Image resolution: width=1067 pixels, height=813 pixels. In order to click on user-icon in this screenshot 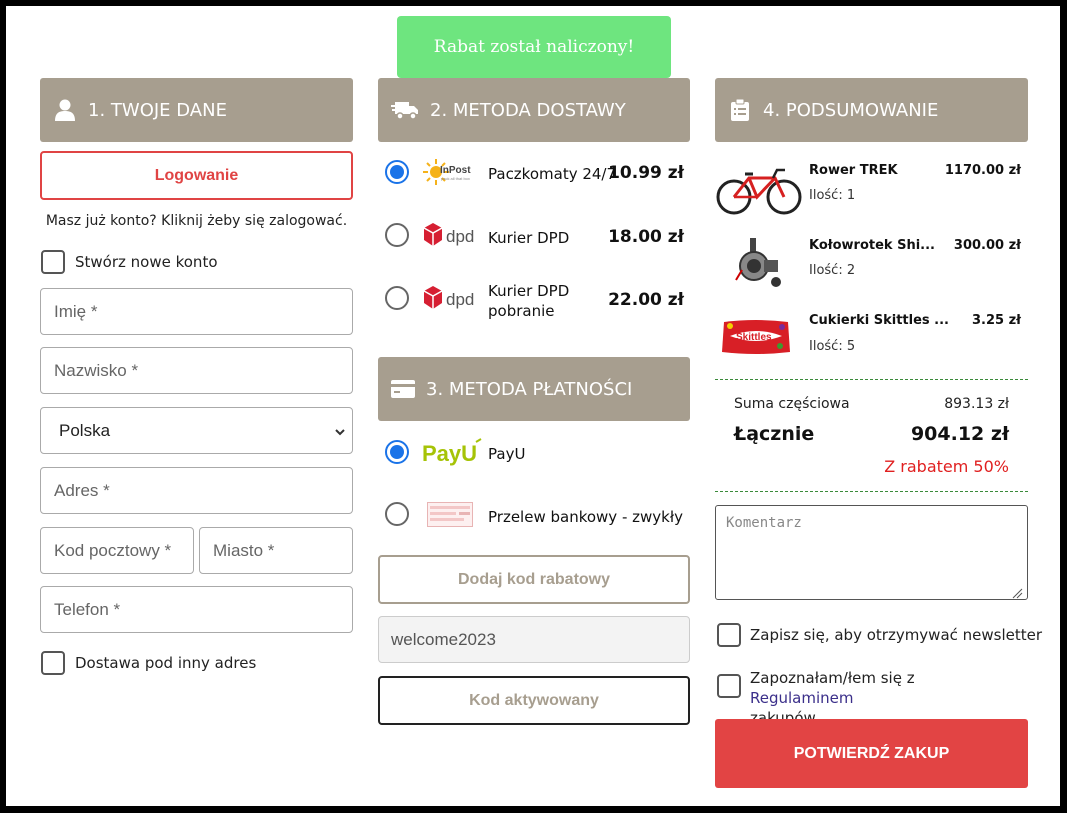, I will do `click(65, 110)`.